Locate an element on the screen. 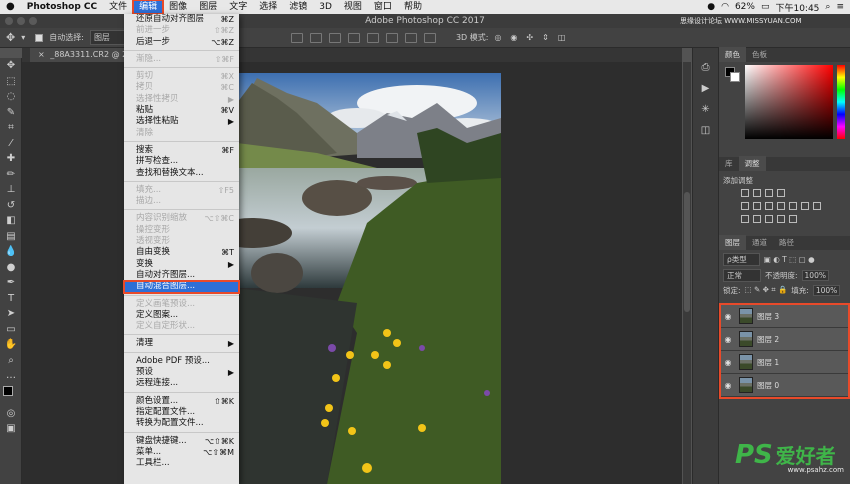  vibrance-icon is located at coordinates (745, 206).